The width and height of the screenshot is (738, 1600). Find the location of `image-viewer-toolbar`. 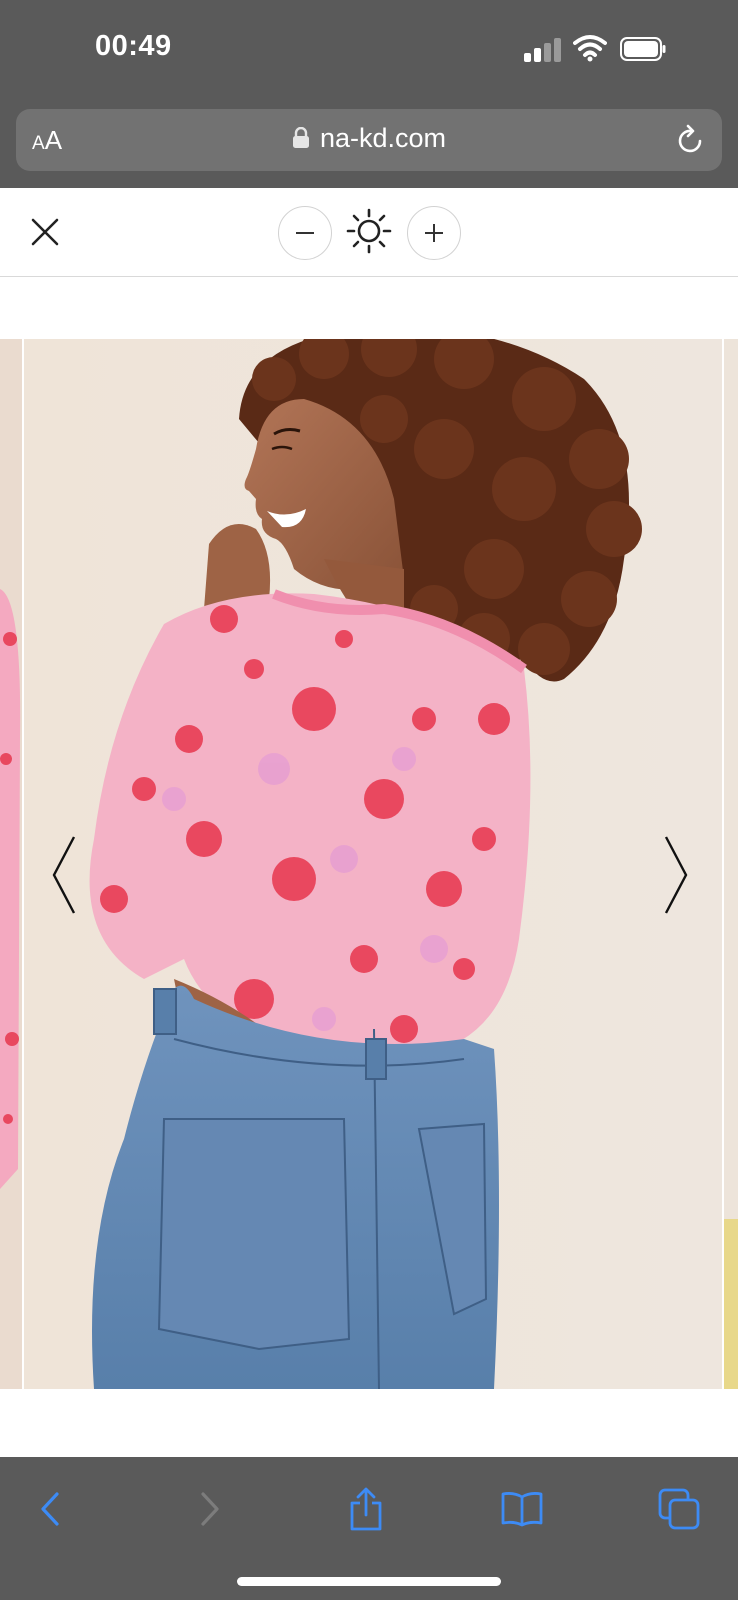

image-viewer-toolbar is located at coordinates (369, 232).